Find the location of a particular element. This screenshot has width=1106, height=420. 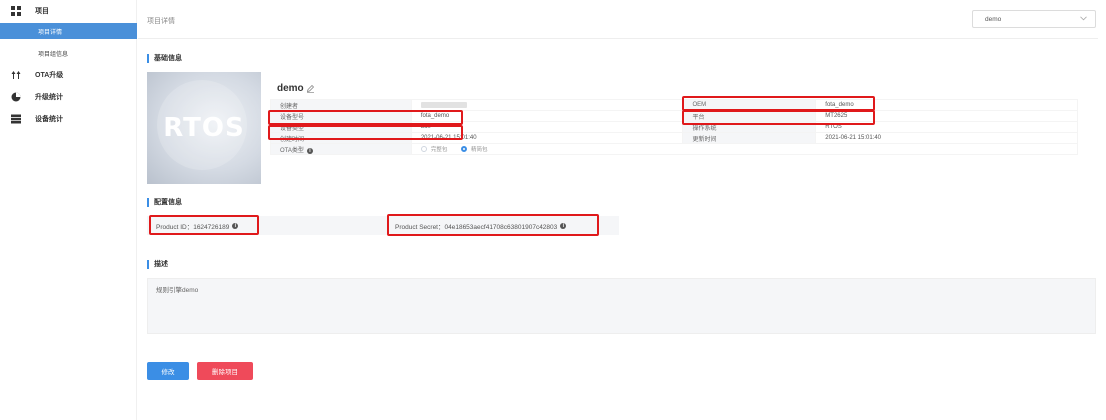

sidebar-item-label: 设备统计 is located at coordinates (49, 119).